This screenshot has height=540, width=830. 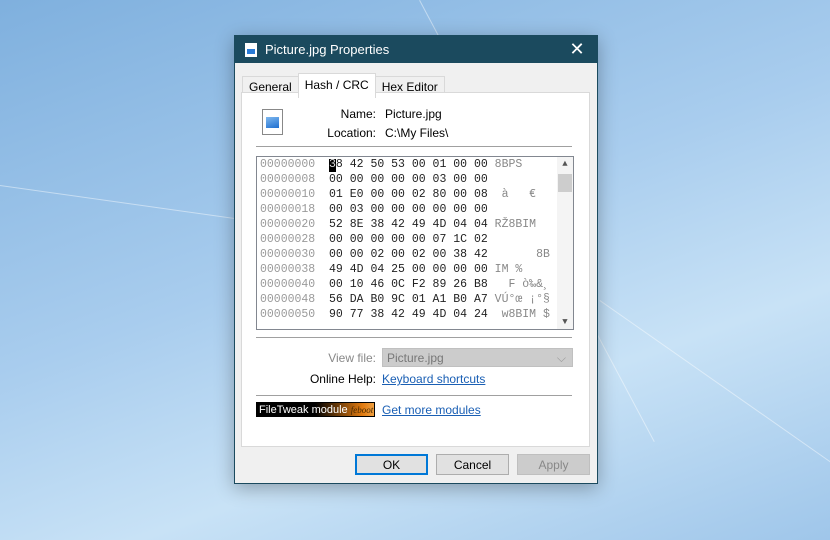 I want to click on hex-offset: 00000038, so click(x=288, y=269).